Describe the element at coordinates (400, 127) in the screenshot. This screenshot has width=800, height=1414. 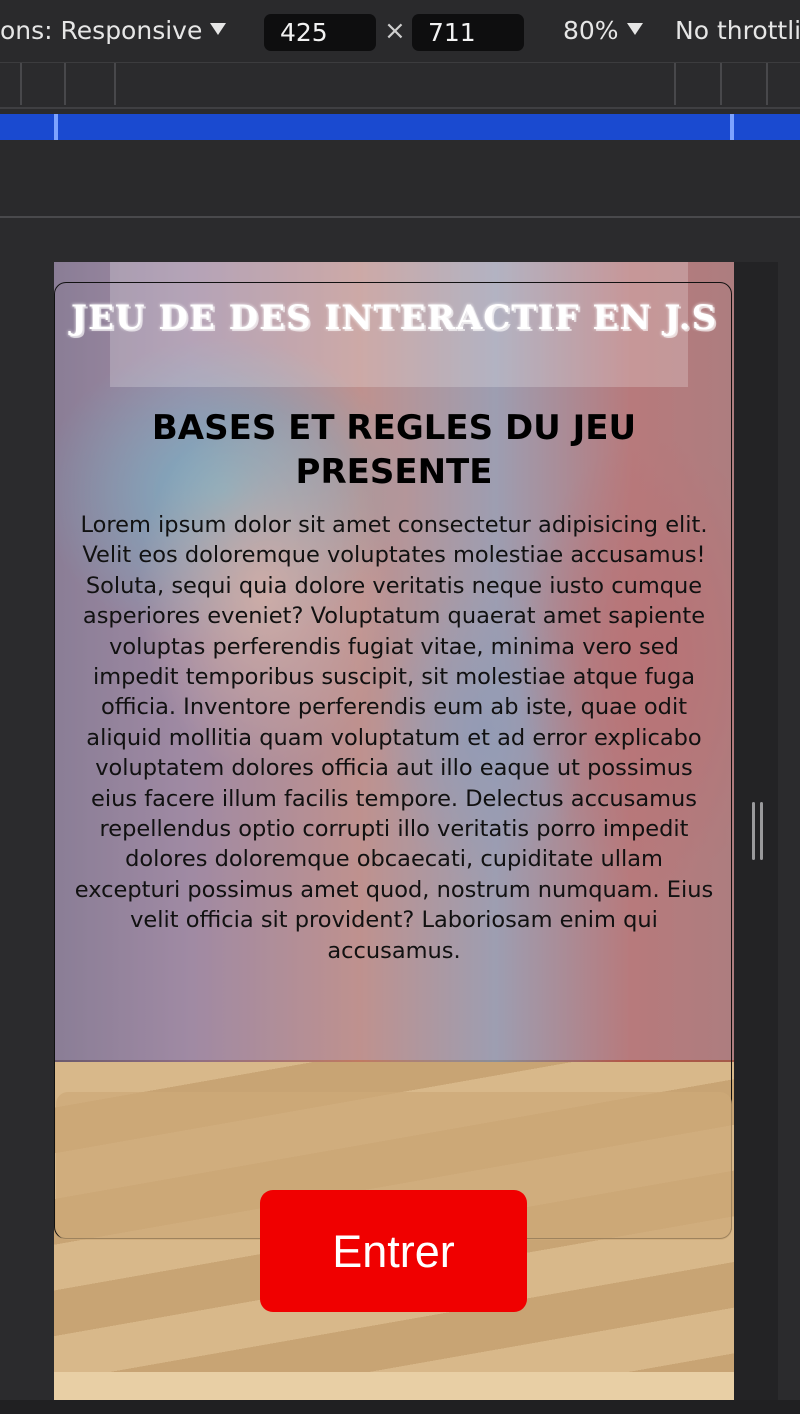
I see `ruler-width-indicator` at that location.